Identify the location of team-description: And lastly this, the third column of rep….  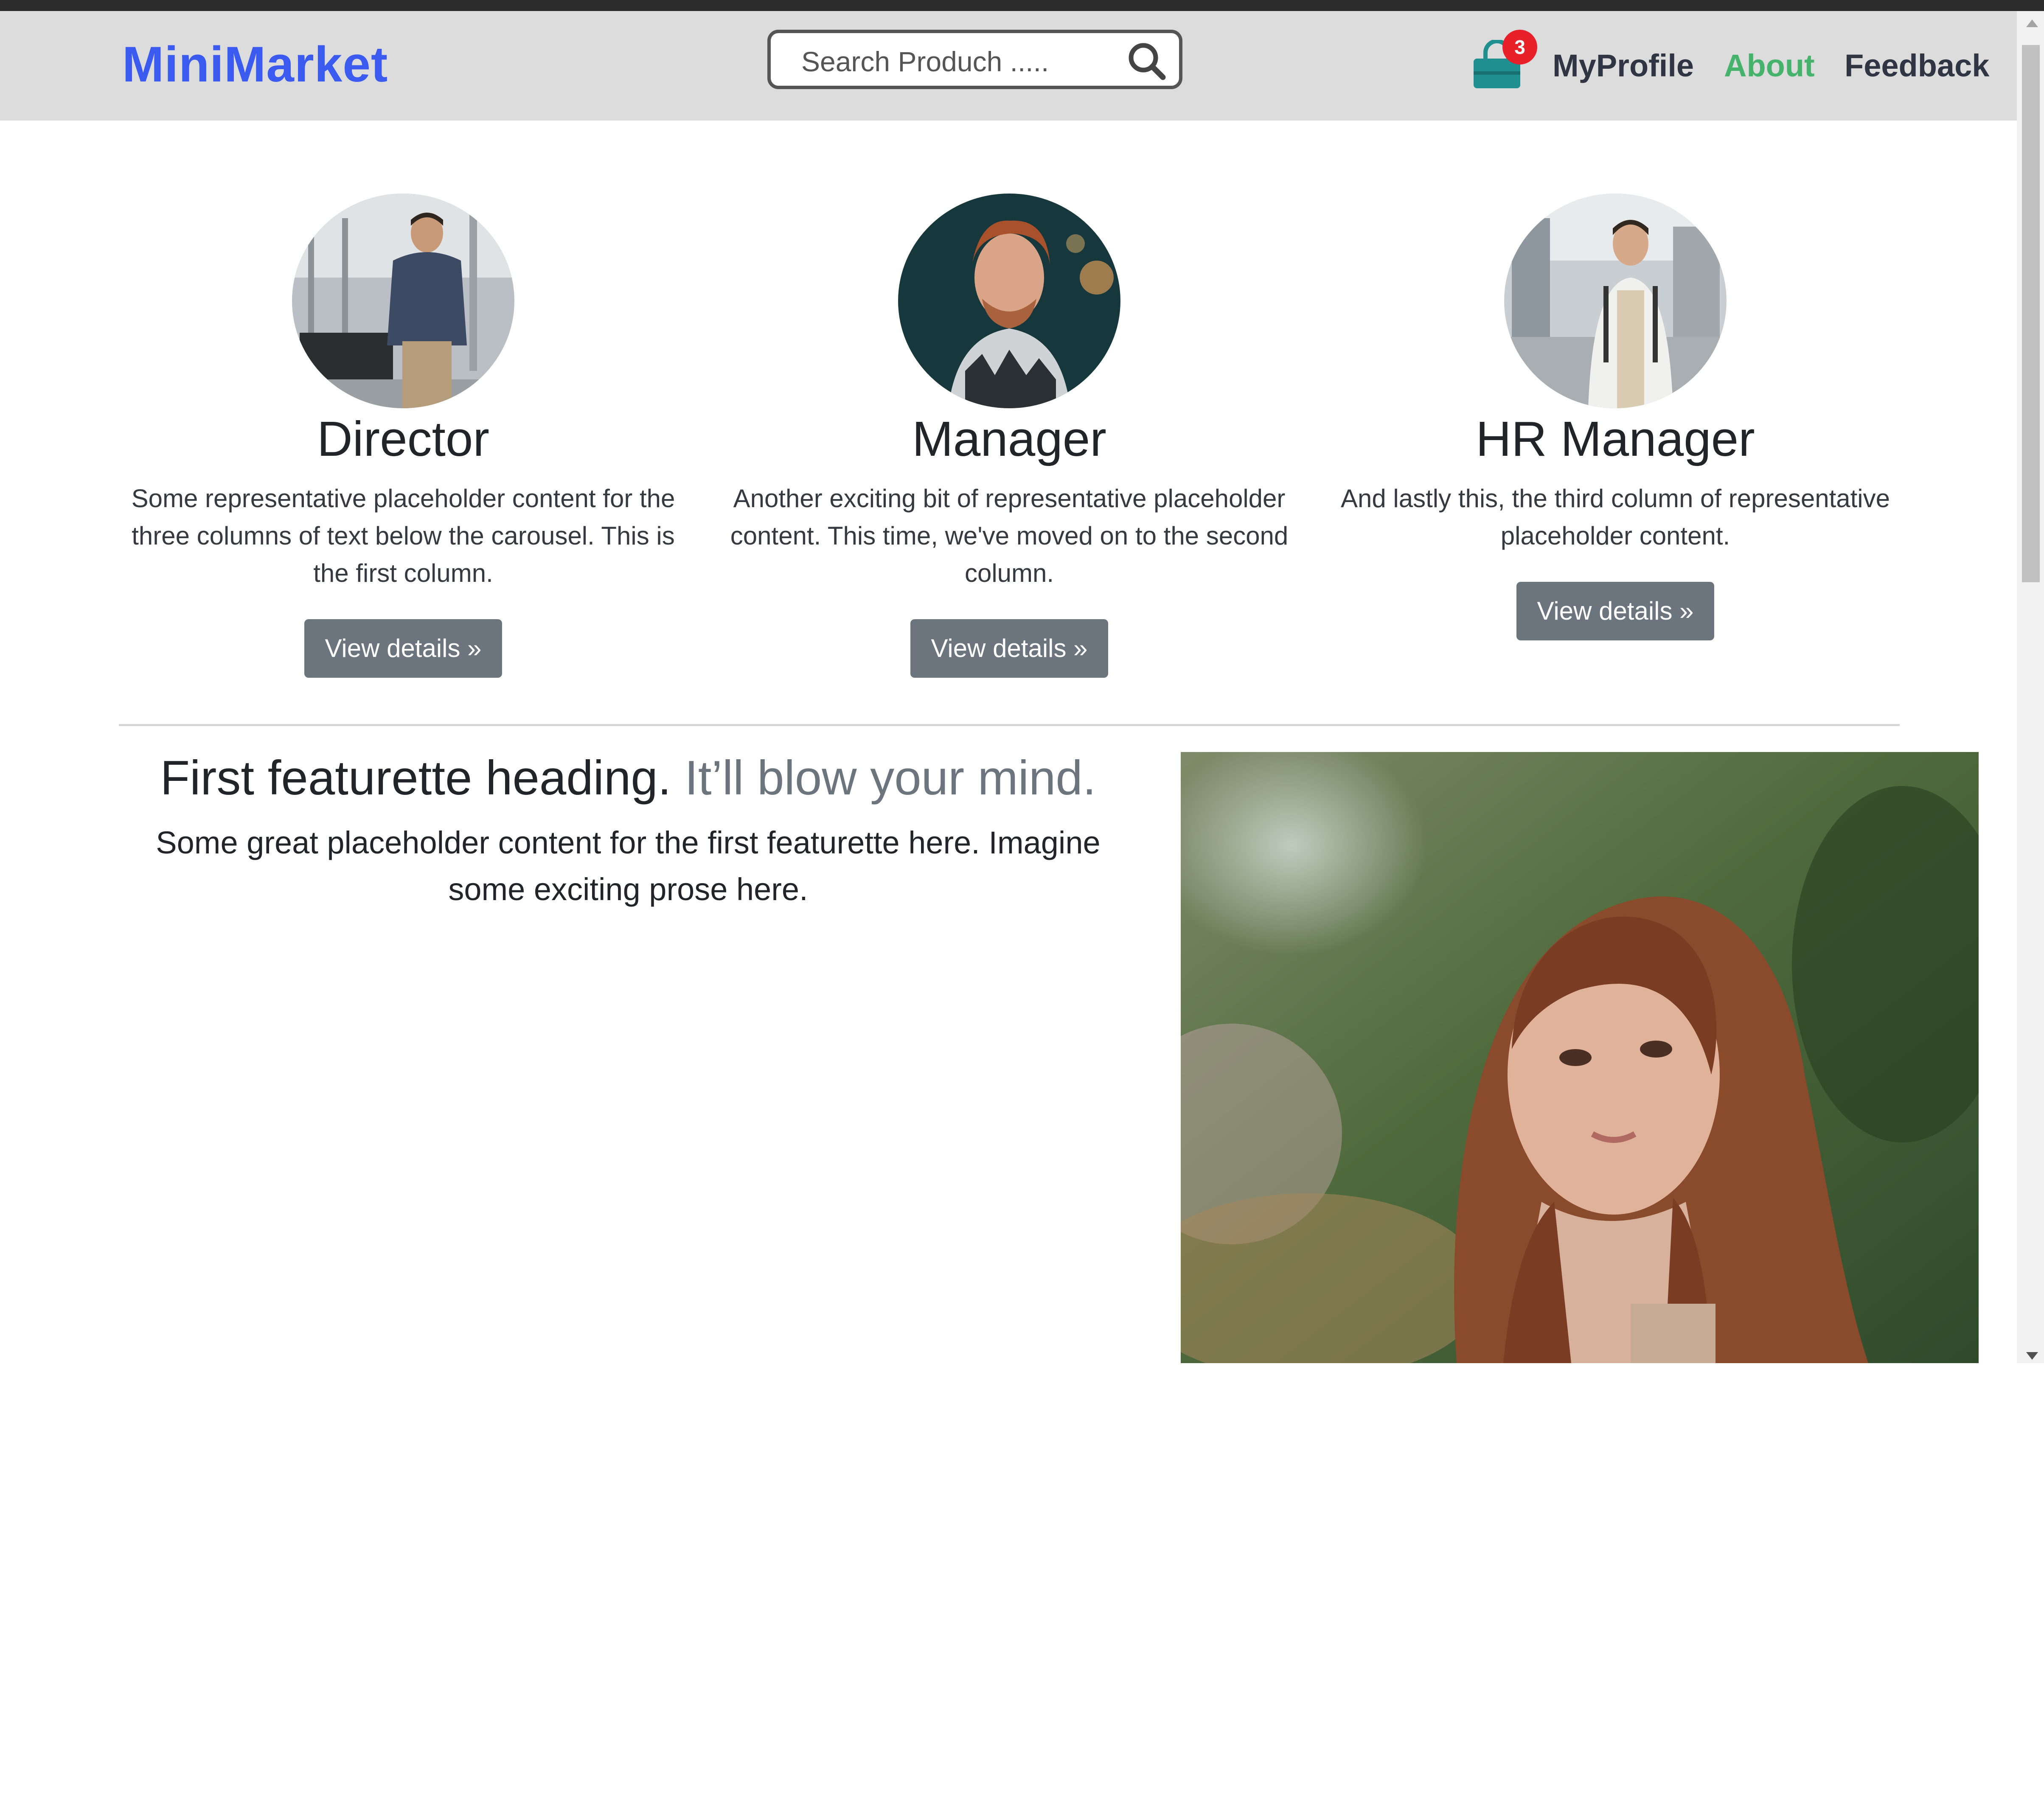
(1615, 517).